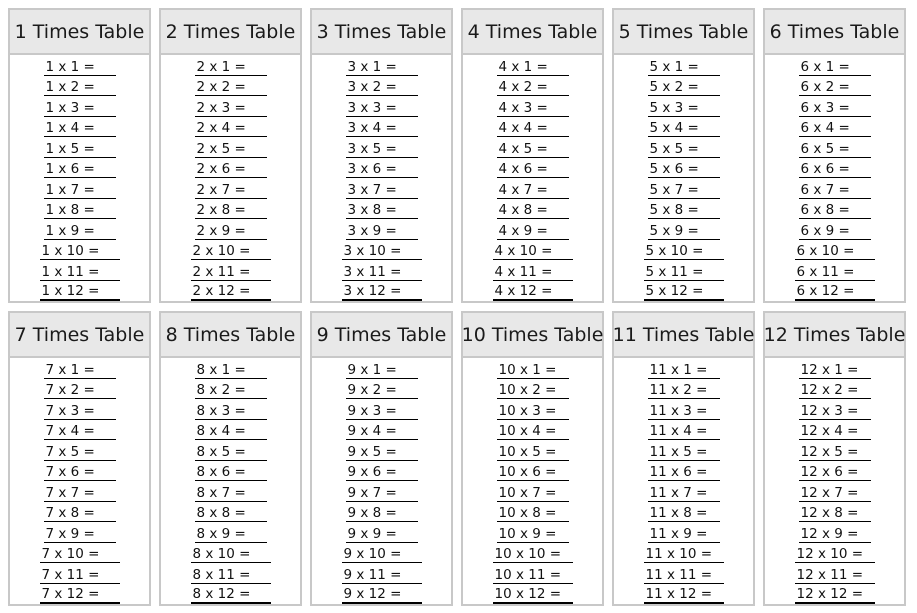 This screenshot has height=613, width=917. Describe the element at coordinates (381, 493) in the screenshot. I see `equation-answer-line: 9 x 7 =` at that location.